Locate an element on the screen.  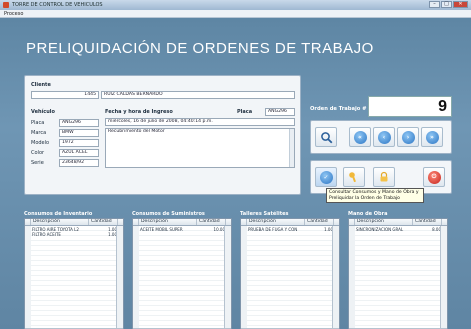
key-button is located at coordinates (354, 177).